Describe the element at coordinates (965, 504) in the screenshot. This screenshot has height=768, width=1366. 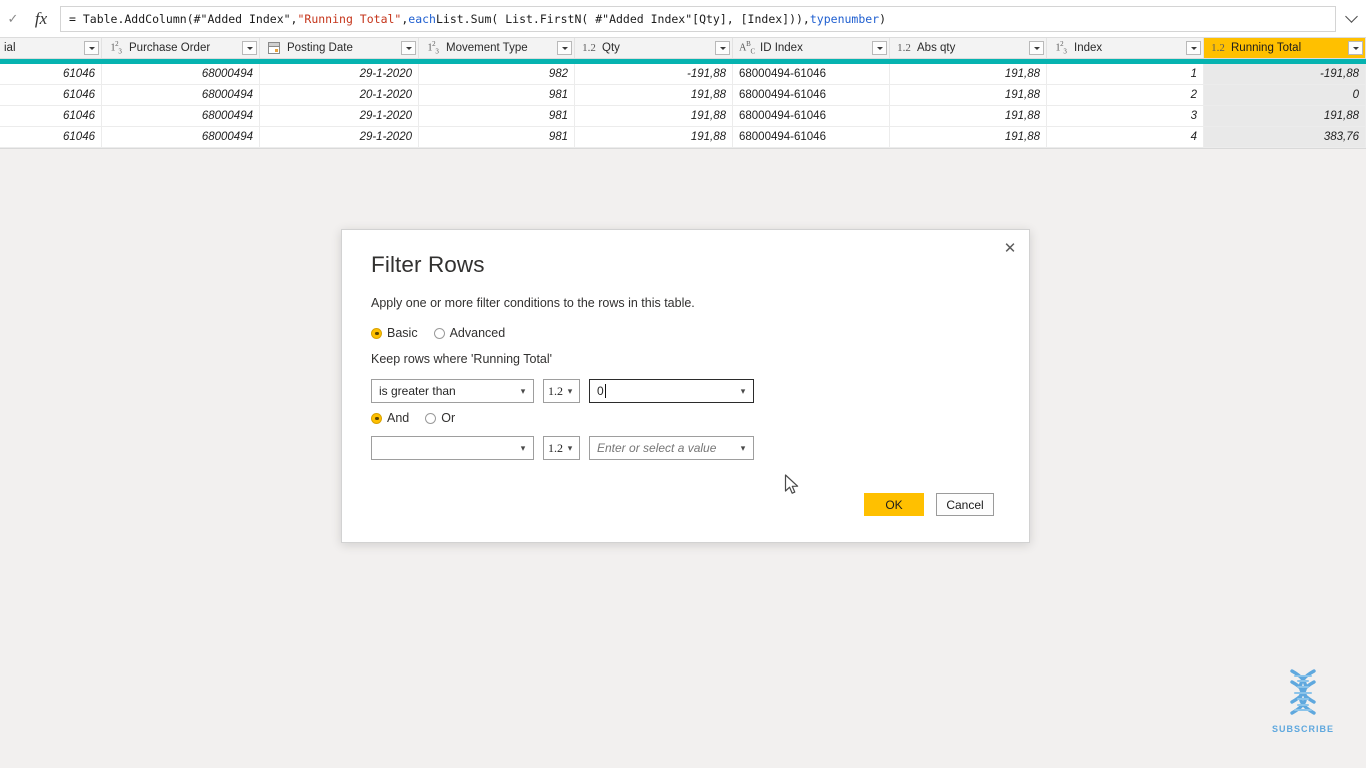
I see `cancel-button: Cancel` at that location.